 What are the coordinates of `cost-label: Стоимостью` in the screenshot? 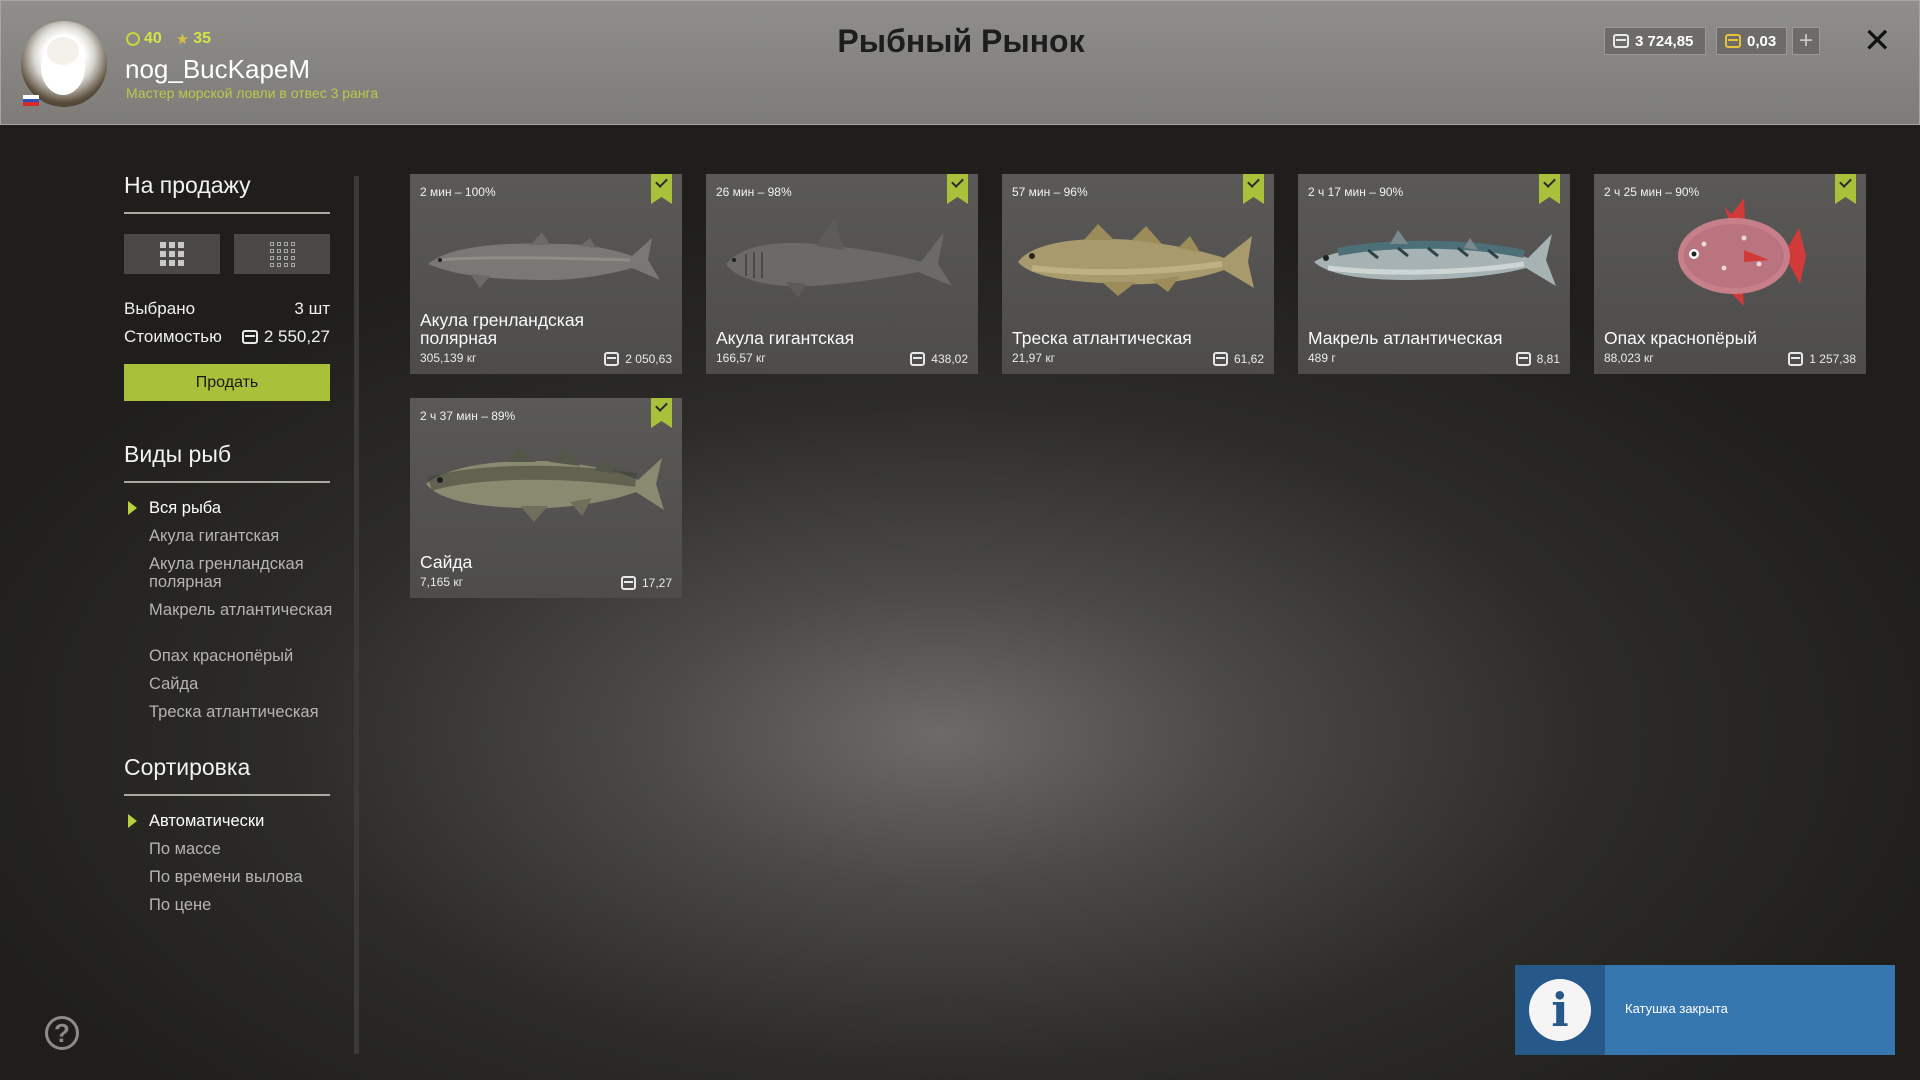 It's located at (173, 336).